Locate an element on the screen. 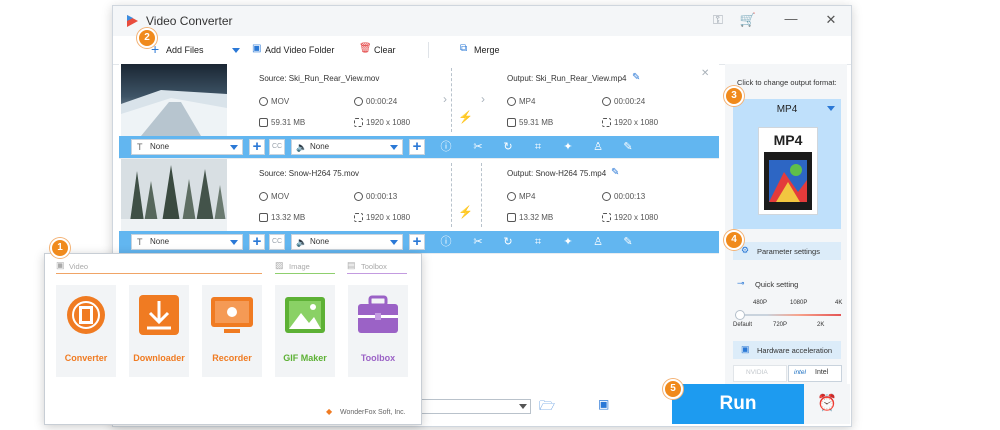 The width and height of the screenshot is (1000, 430). parameter-settings-label: Parameter settings is located at coordinates (788, 251).